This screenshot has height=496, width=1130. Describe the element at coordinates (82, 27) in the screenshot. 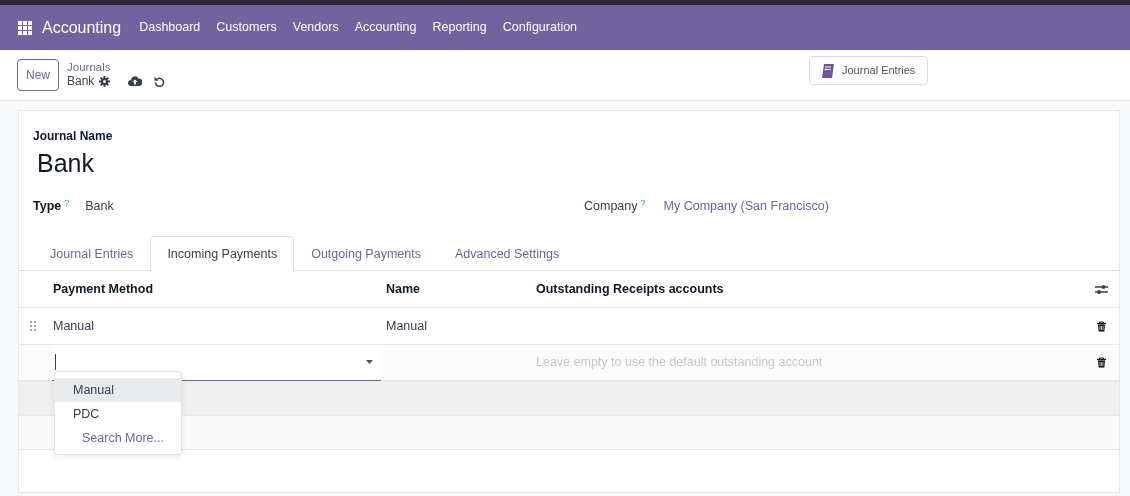

I see `app-name: Accounting` at that location.